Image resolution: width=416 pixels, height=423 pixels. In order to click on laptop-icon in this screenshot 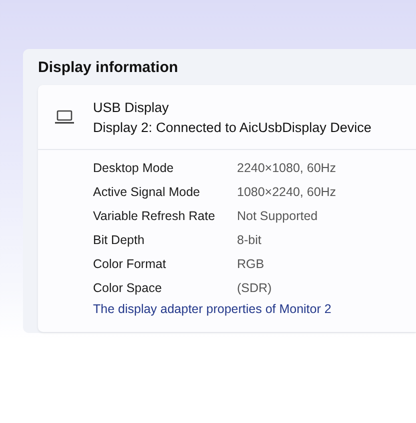, I will do `click(64, 117)`.